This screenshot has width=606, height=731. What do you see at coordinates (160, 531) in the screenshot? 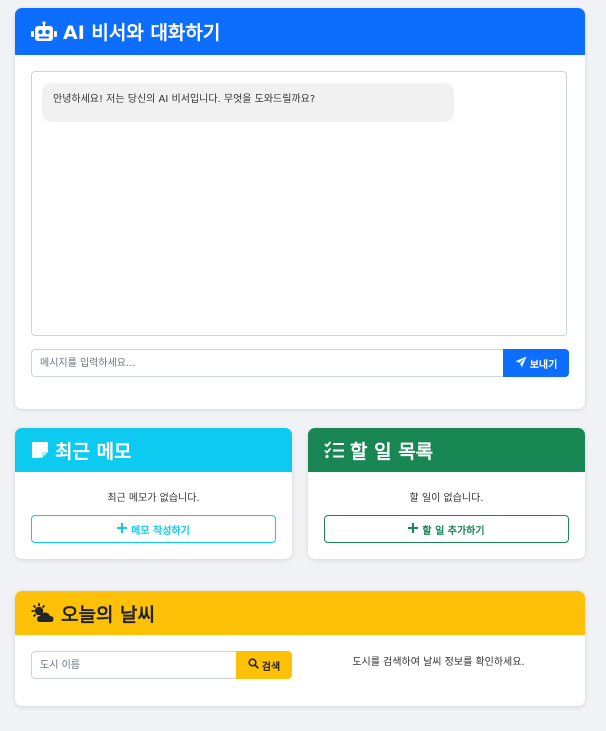
I see `write-memo-label: 메모 작성하기` at bounding box center [160, 531].